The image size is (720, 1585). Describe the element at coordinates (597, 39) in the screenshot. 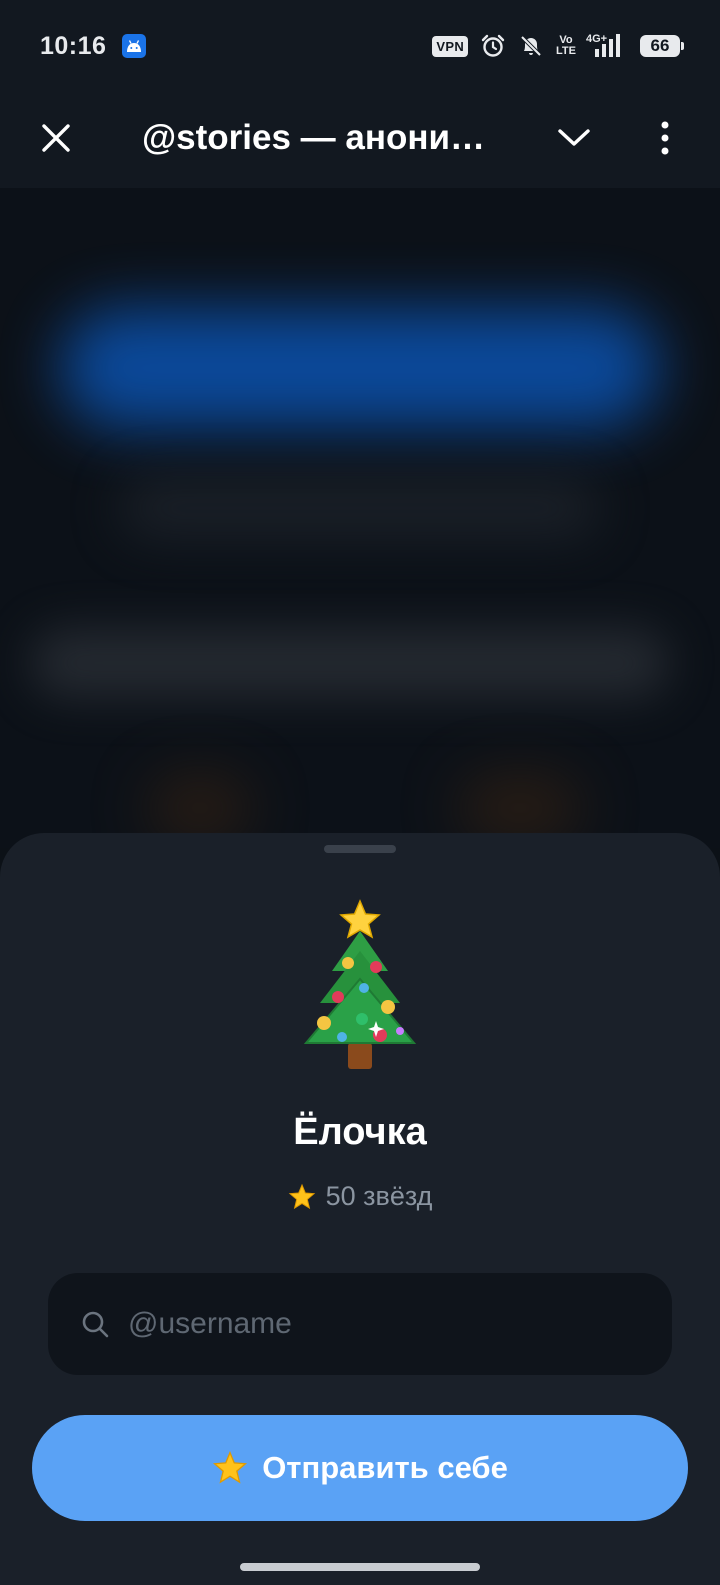

I see `network-type: 4G+` at that location.